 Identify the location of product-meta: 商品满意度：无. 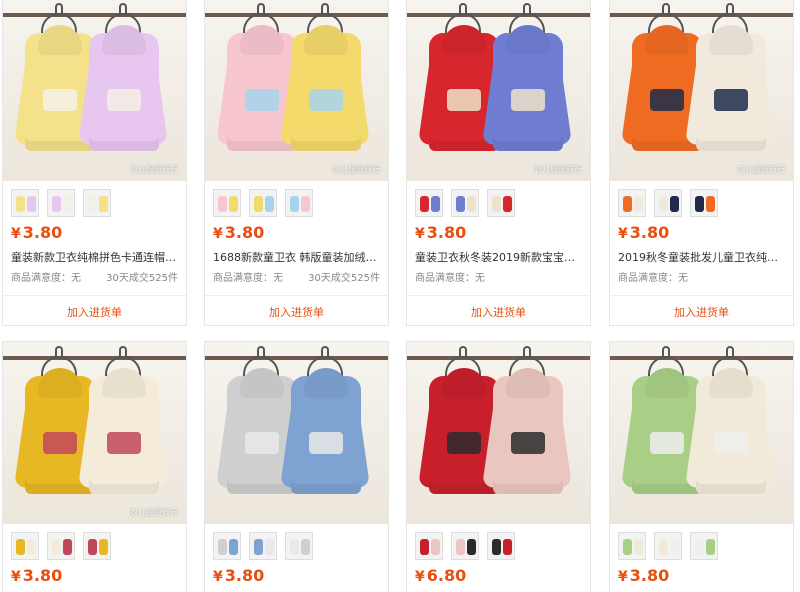
(498, 278).